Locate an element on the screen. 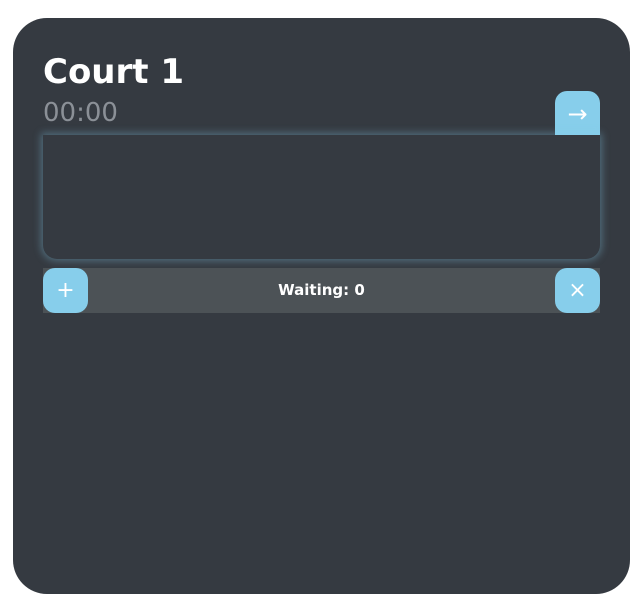 This screenshot has height=616, width=639. plus-icon: + is located at coordinates (65, 290).